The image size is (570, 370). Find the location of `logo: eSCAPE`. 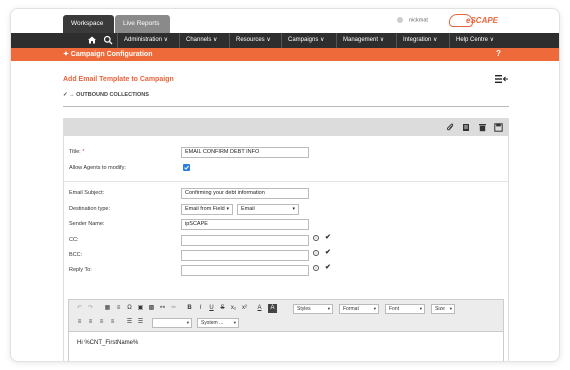

logo: eSCAPE is located at coordinates (477, 21).